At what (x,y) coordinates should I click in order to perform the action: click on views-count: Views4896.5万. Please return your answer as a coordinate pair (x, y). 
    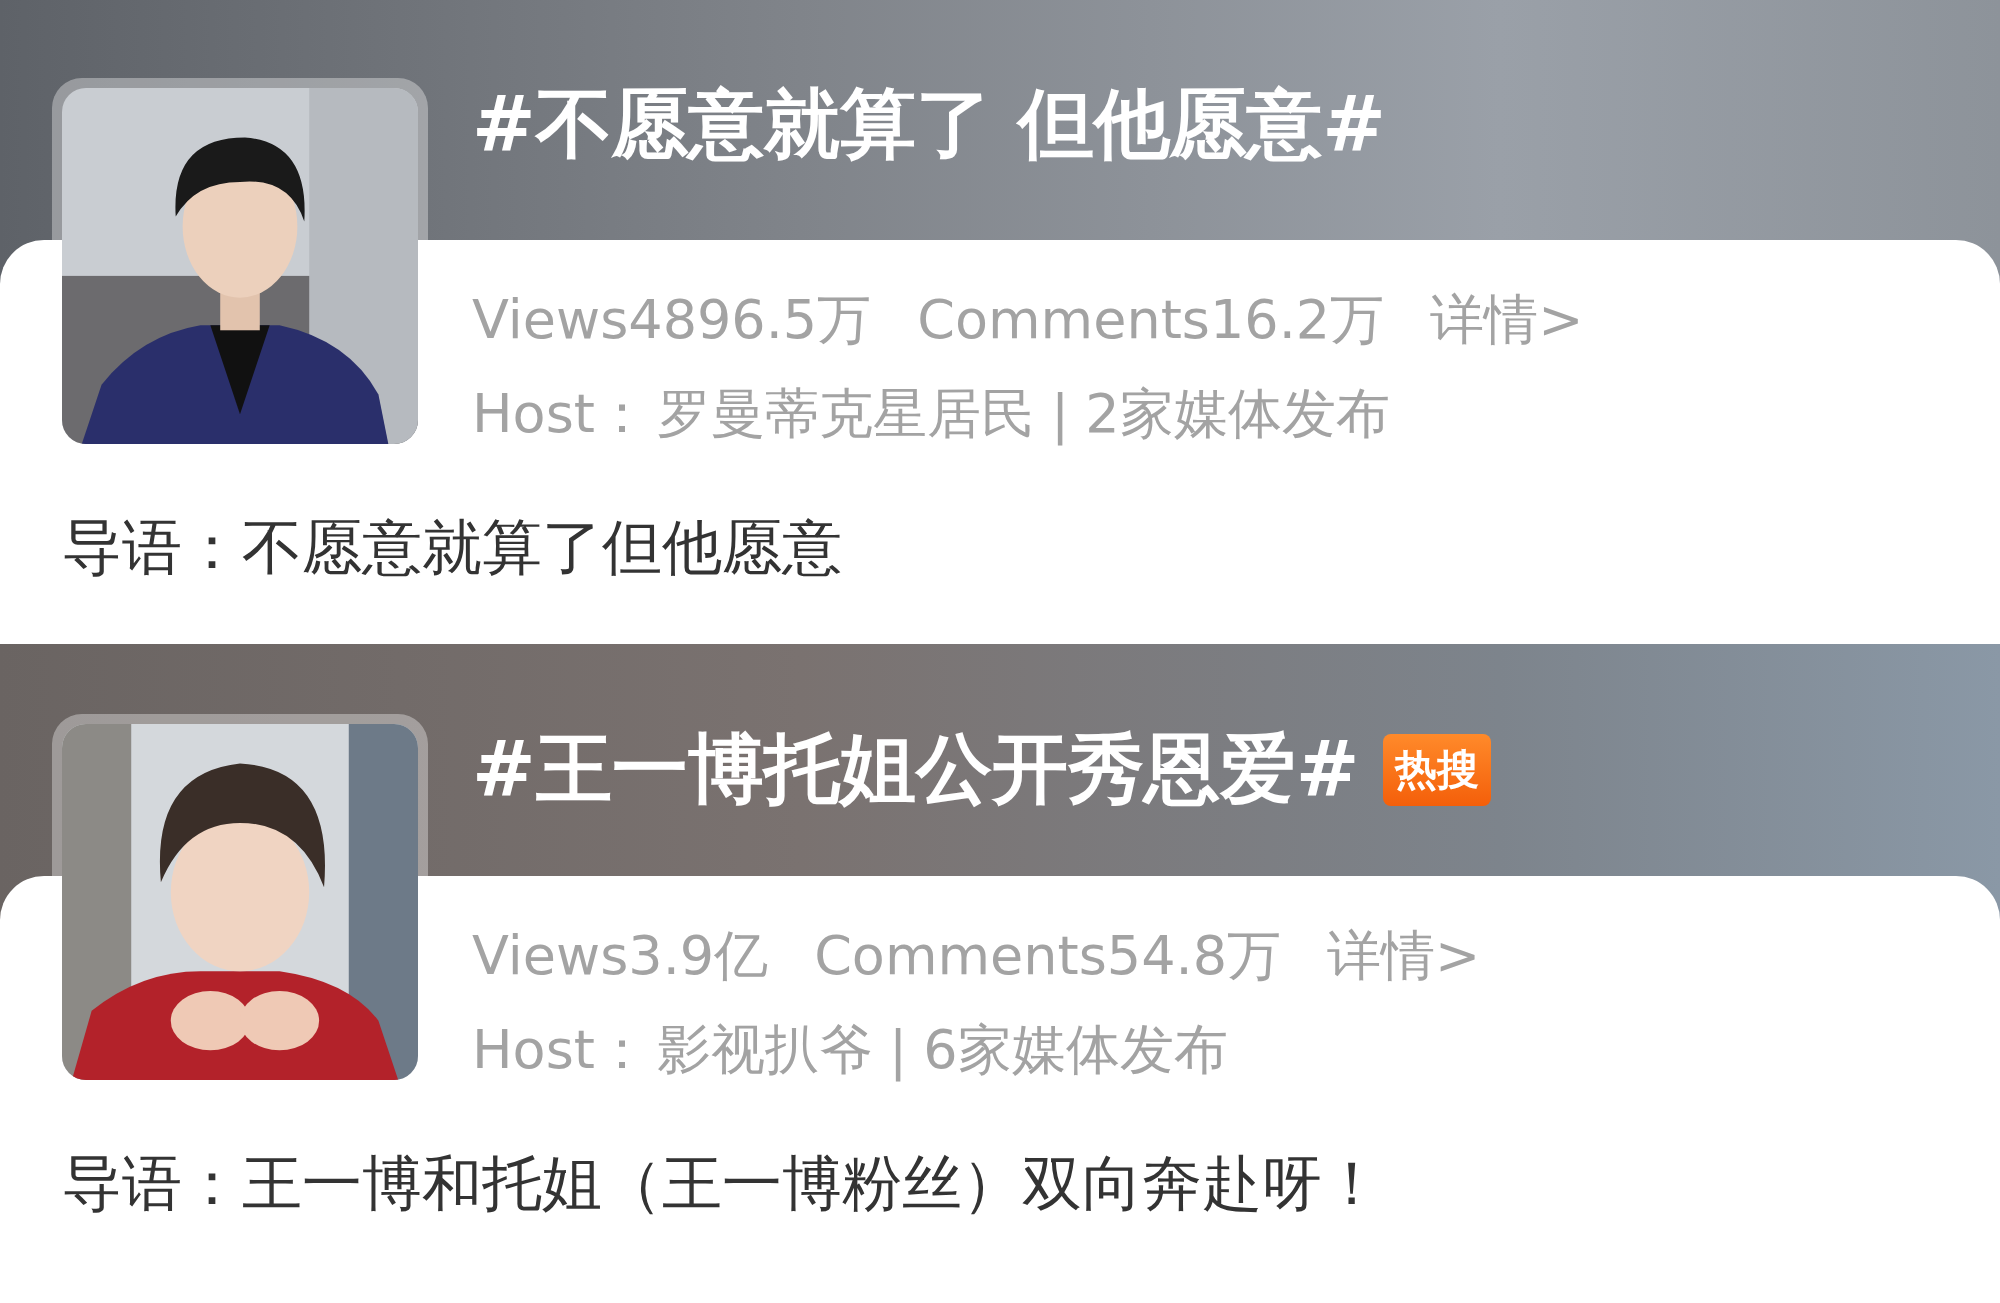
    Looking at the image, I should click on (672, 319).